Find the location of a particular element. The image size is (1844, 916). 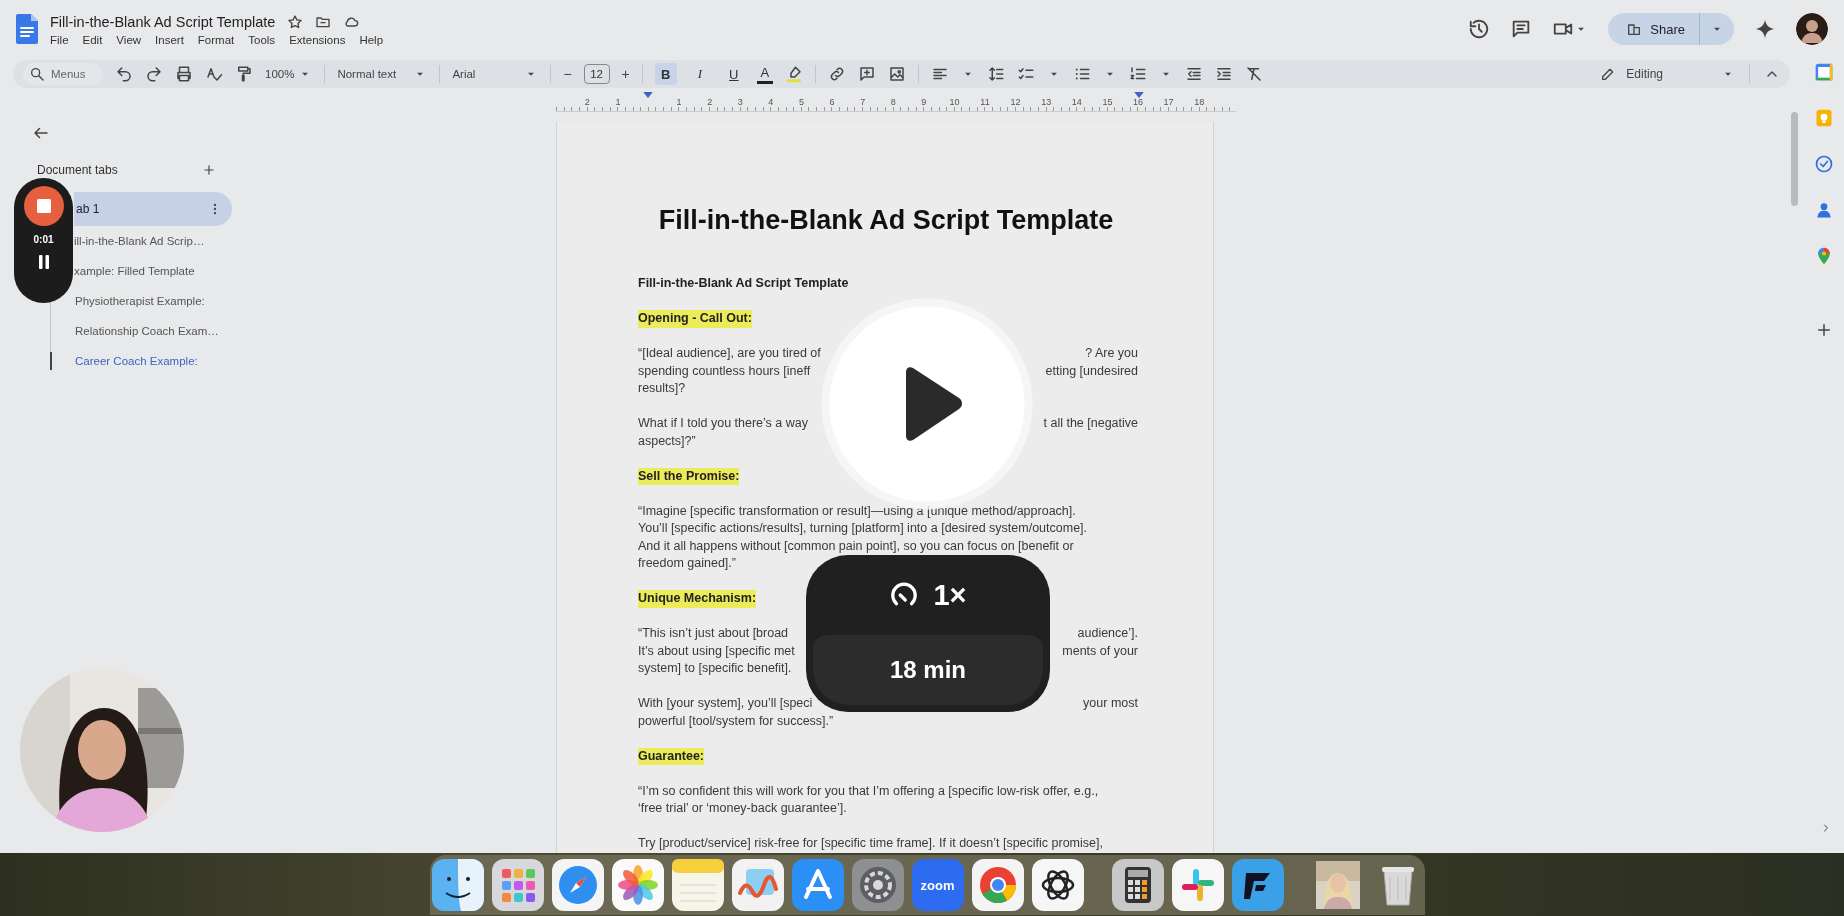

menu-item: Insert is located at coordinates (169, 40).